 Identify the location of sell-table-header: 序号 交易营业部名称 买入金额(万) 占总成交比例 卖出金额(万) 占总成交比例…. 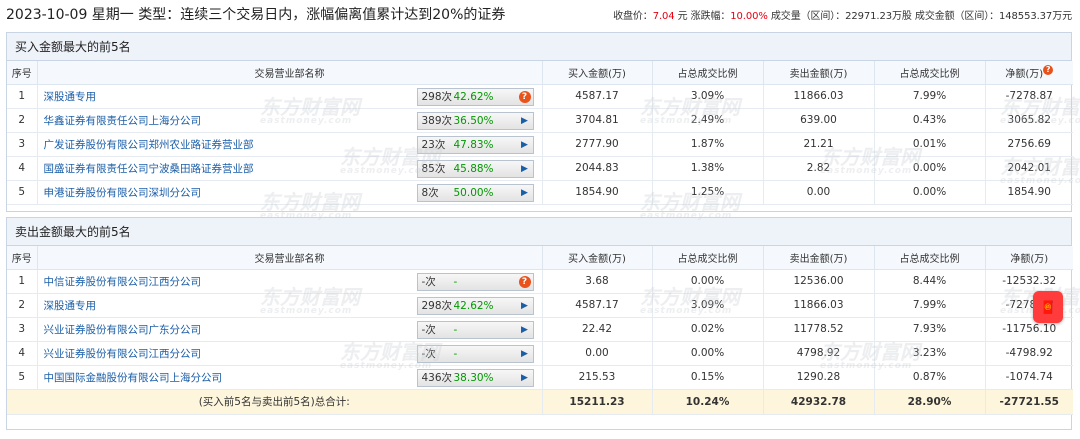
(540, 258).